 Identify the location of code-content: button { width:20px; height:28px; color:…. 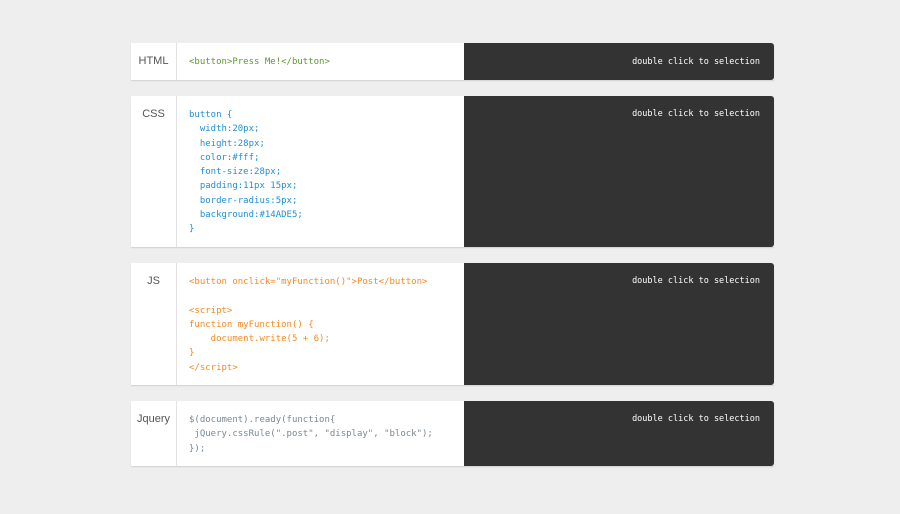
(320, 171).